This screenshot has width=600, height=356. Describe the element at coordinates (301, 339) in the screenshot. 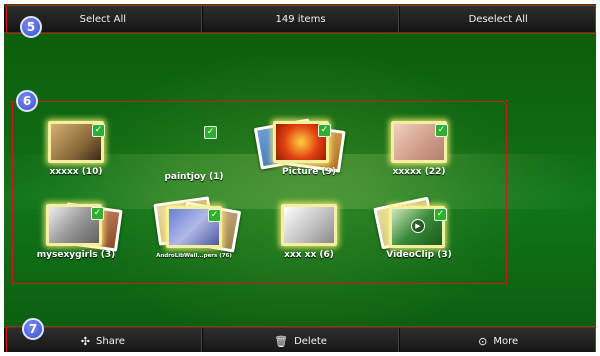

I see `annotation-box-bottom` at that location.